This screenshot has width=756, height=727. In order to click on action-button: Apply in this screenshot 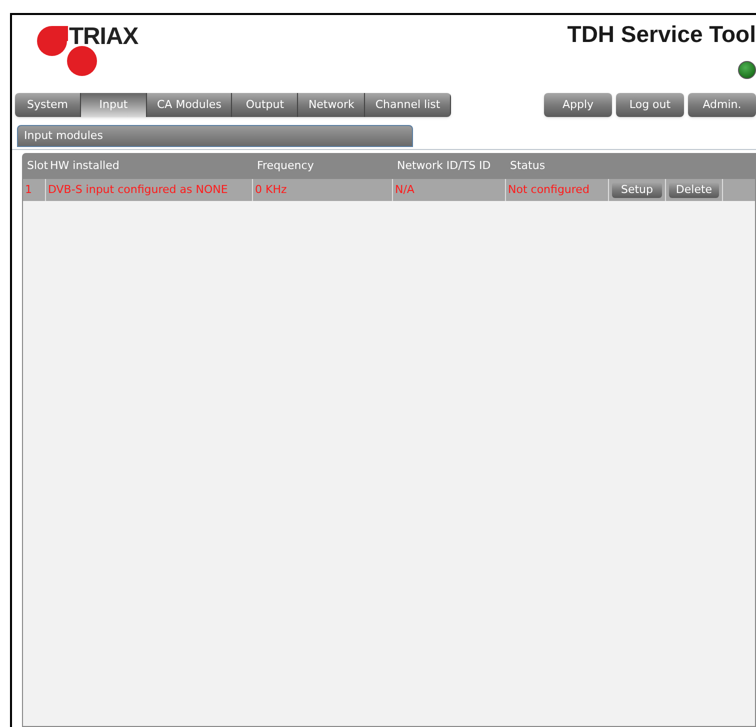, I will do `click(578, 105)`.